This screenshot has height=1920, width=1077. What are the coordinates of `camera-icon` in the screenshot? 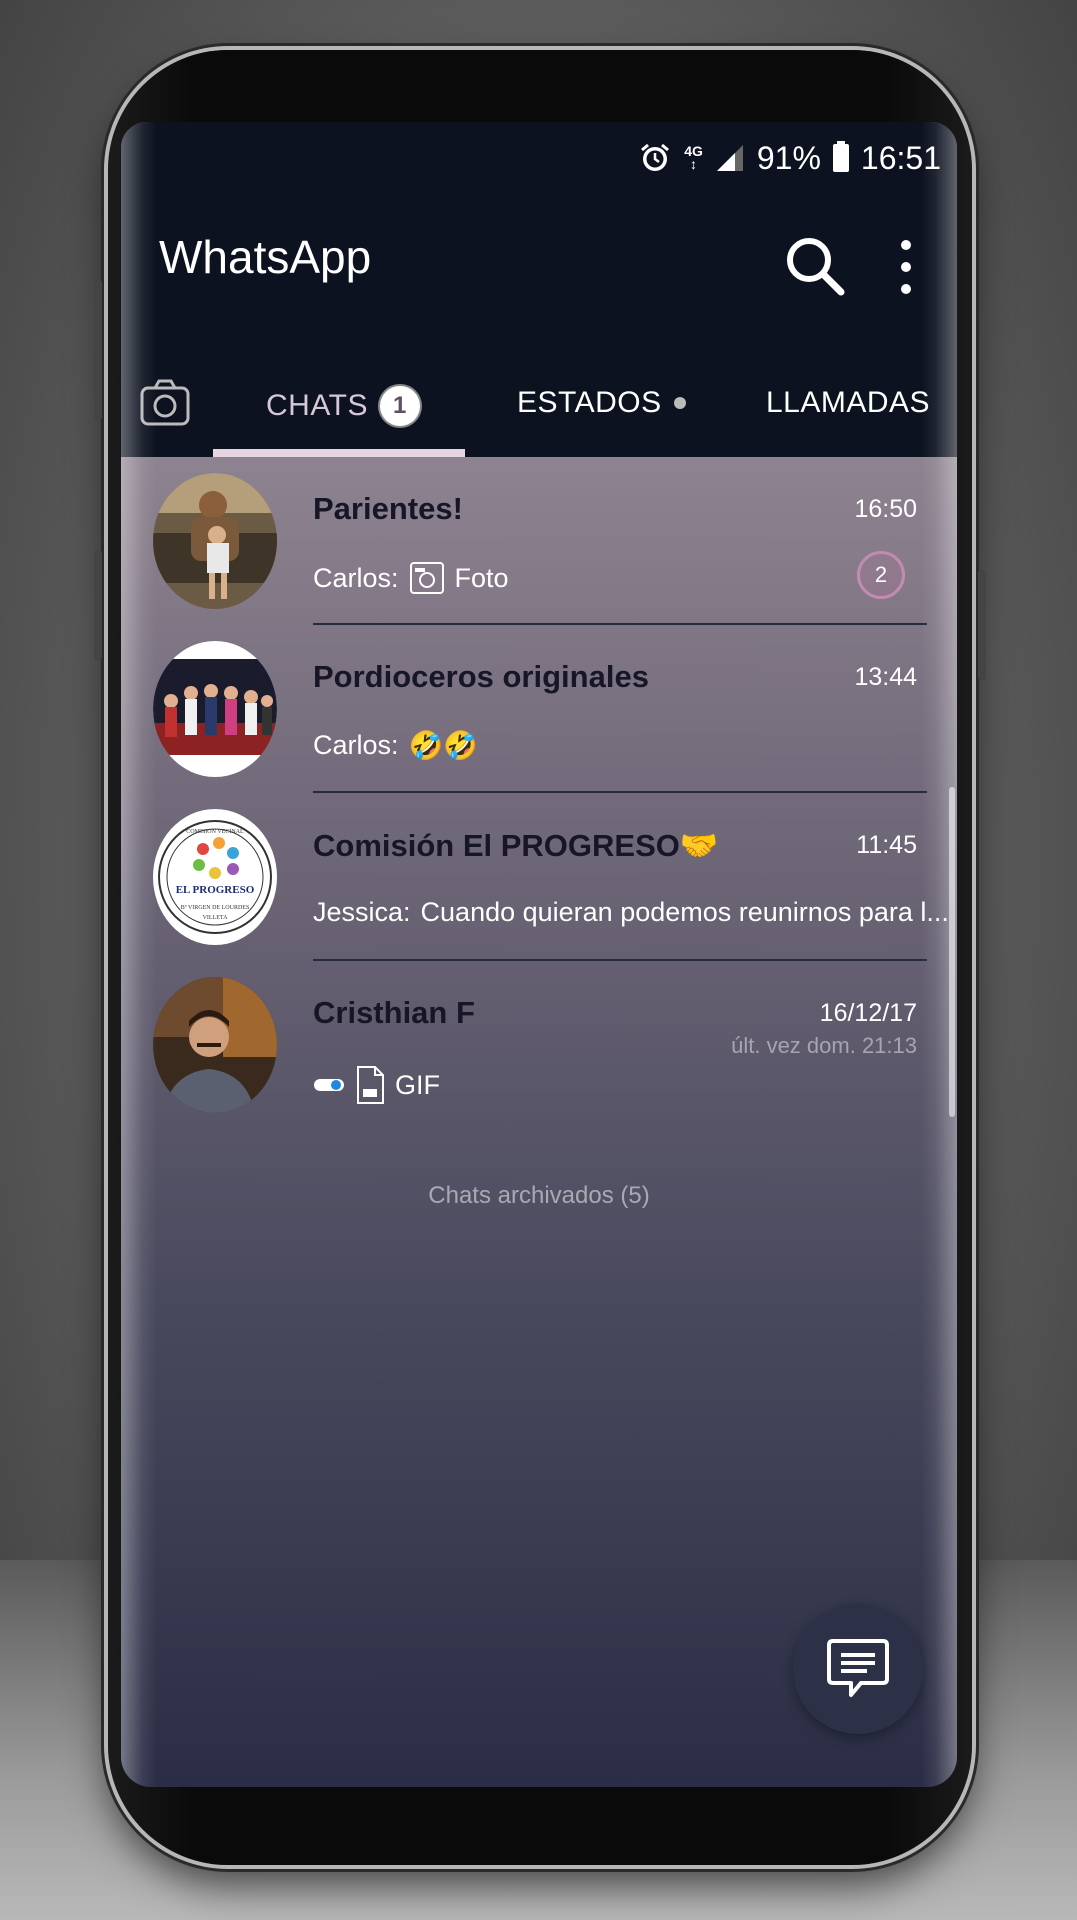 It's located at (165, 402).